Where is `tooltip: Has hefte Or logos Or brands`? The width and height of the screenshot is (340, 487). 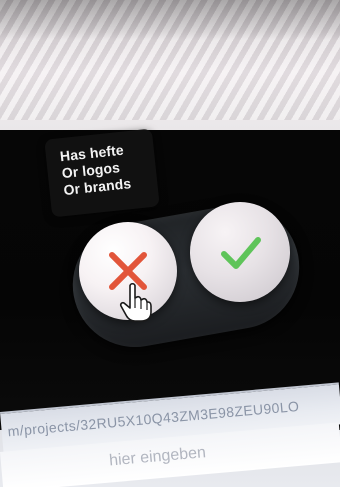
tooltip: Has hefte Or logos Or brands is located at coordinates (102, 173).